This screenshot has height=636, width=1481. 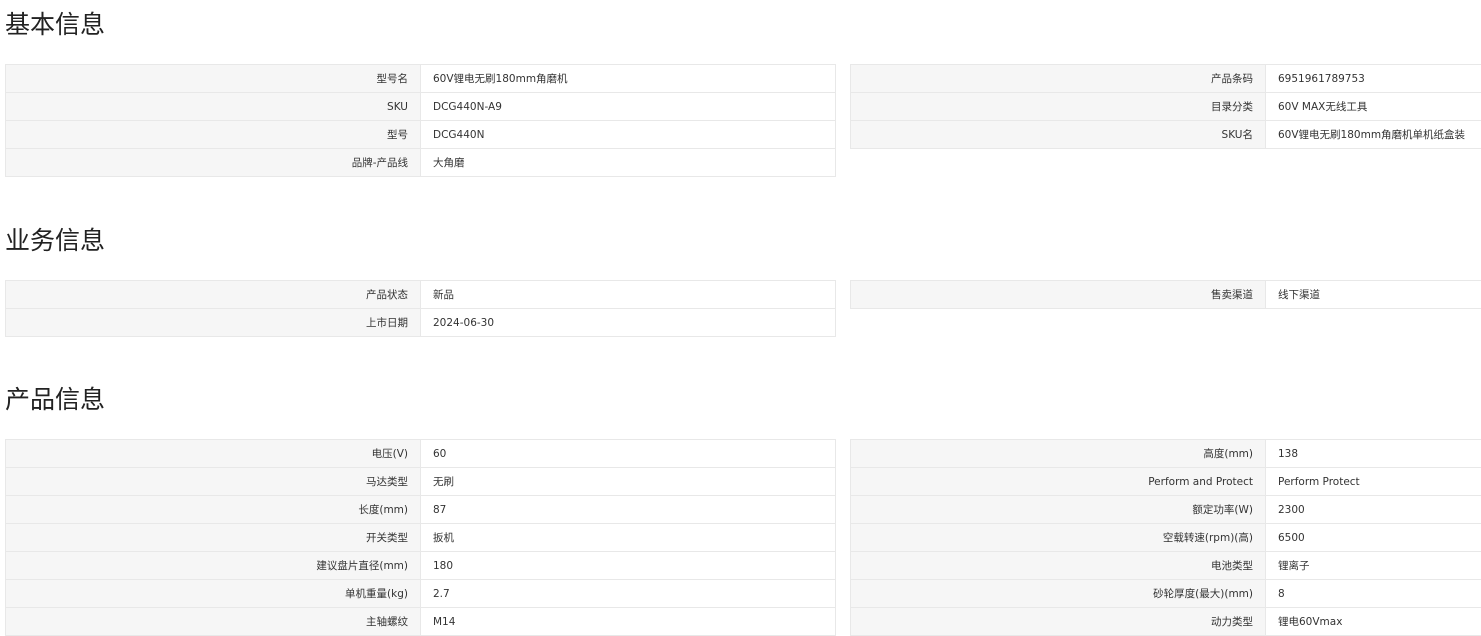 I want to click on table-row: 动力类型 锂电60Vmax, so click(x=1165, y=621).